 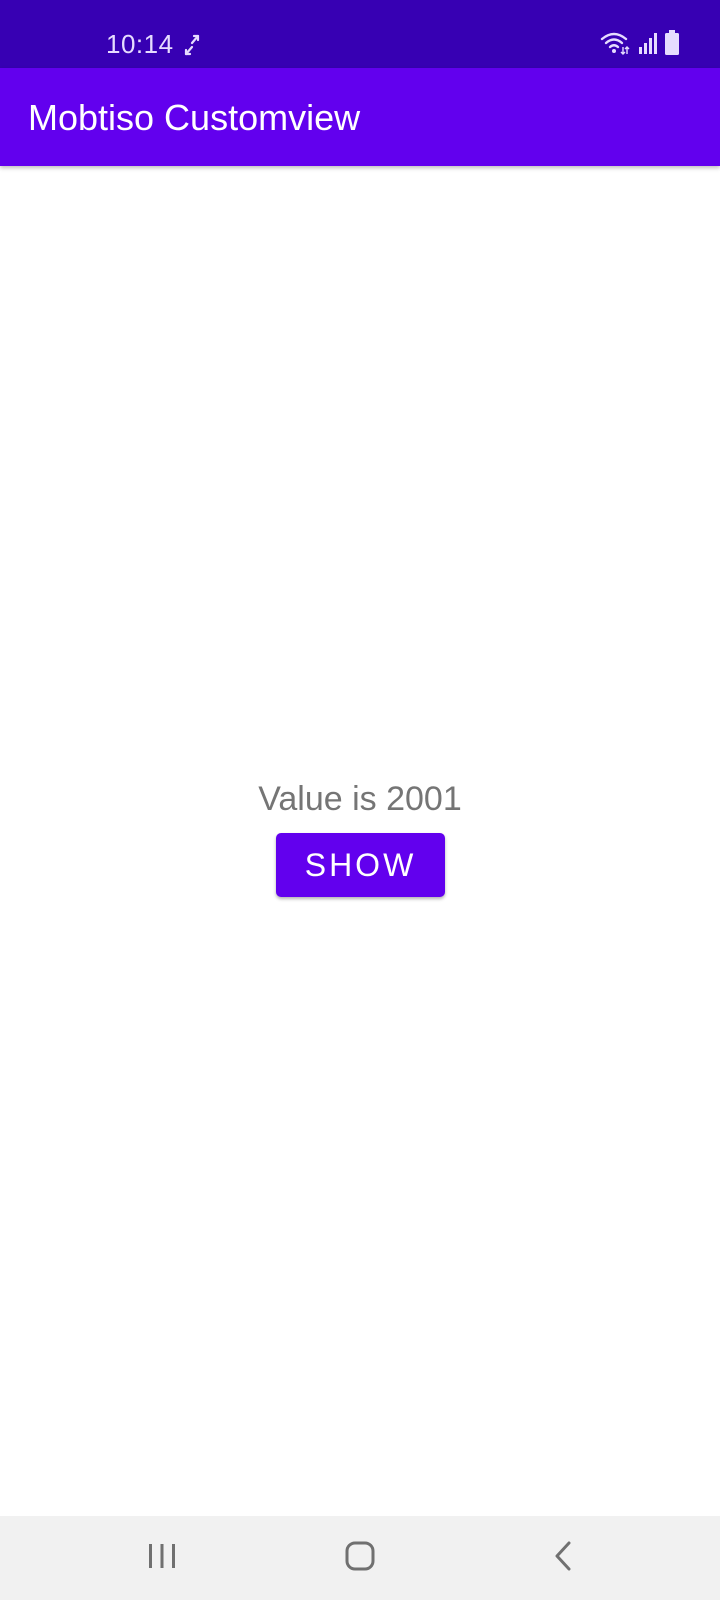 I want to click on status-time: 10:14, so click(x=140, y=44).